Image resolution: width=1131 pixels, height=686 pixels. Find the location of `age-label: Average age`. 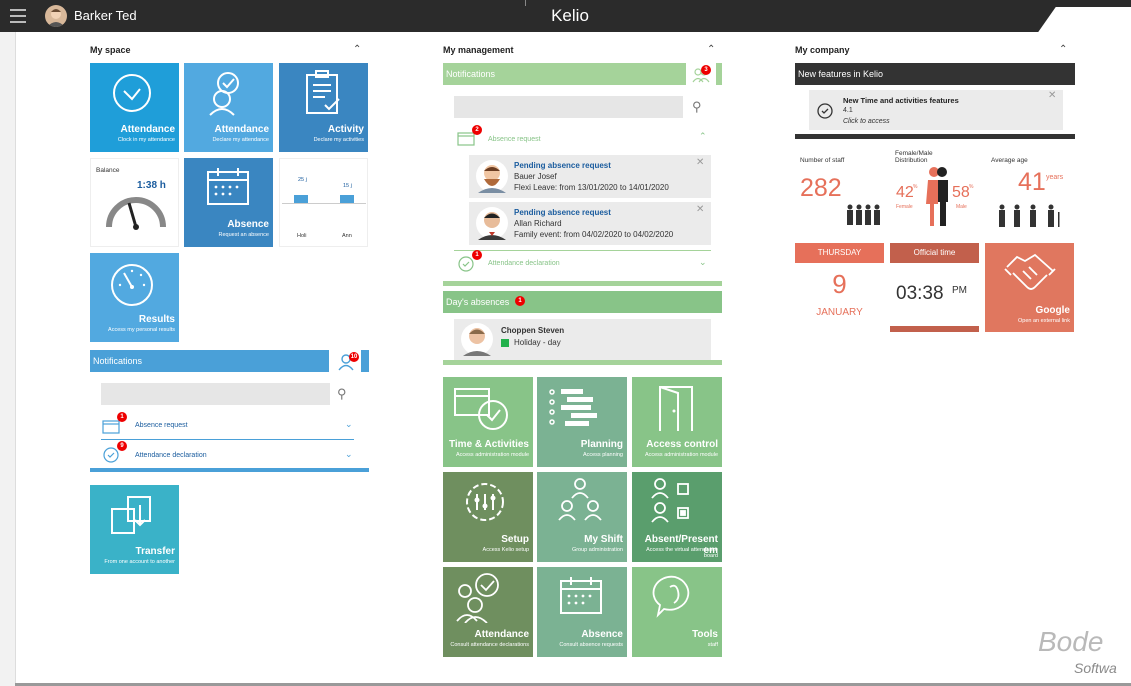

age-label: Average age is located at coordinates (1009, 160).